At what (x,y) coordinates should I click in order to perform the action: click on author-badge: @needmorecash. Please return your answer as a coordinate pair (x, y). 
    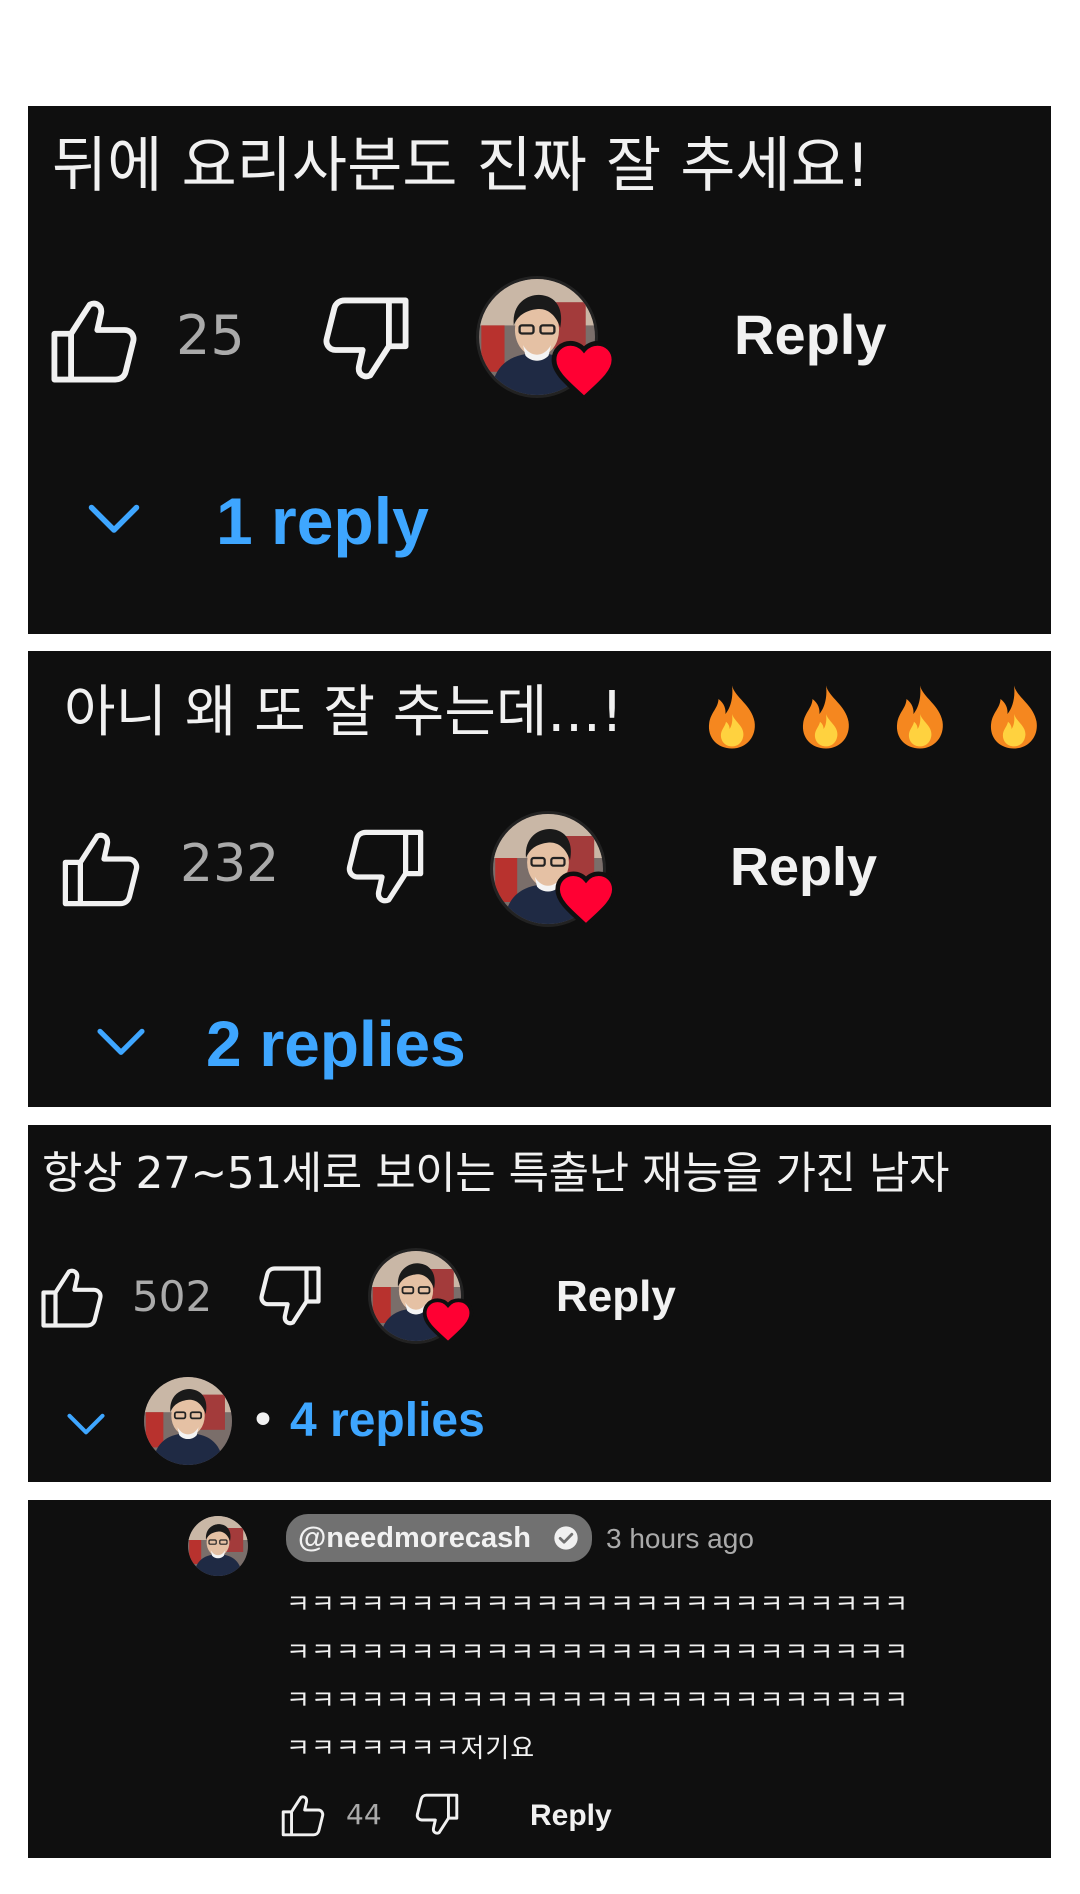
    Looking at the image, I should click on (439, 1538).